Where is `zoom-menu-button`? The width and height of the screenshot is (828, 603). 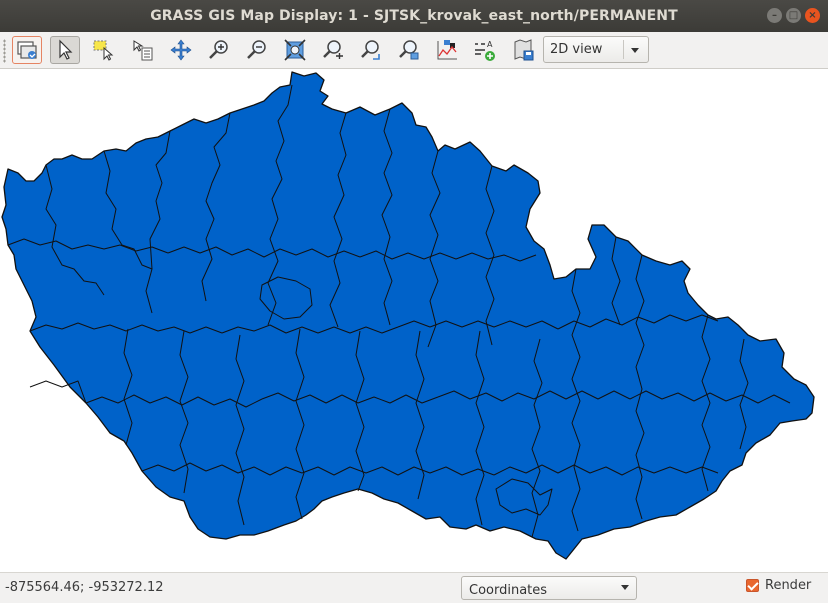 zoom-menu-button is located at coordinates (333, 50).